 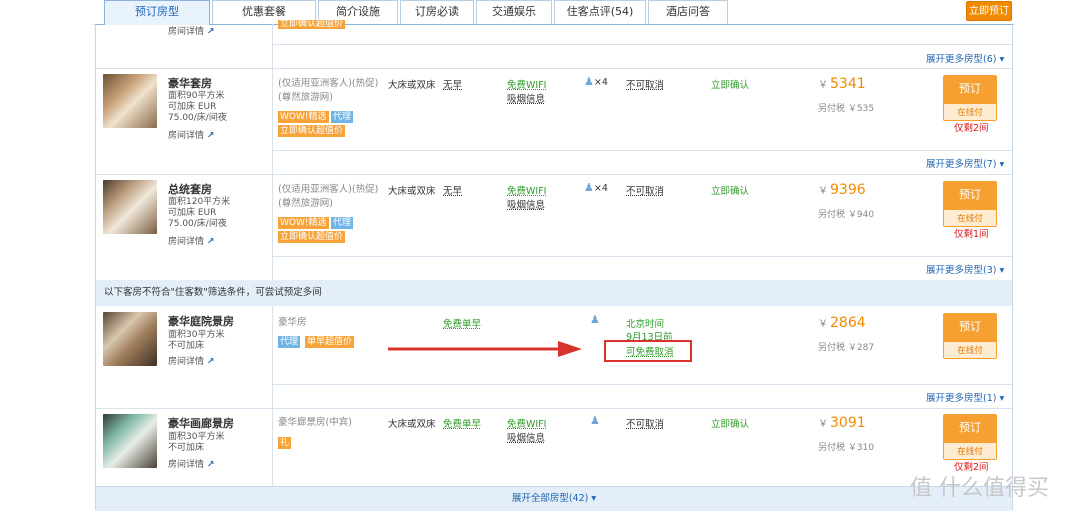 I want to click on expand-more-link: 展开更多房型(6) ▾, so click(x=965, y=58).